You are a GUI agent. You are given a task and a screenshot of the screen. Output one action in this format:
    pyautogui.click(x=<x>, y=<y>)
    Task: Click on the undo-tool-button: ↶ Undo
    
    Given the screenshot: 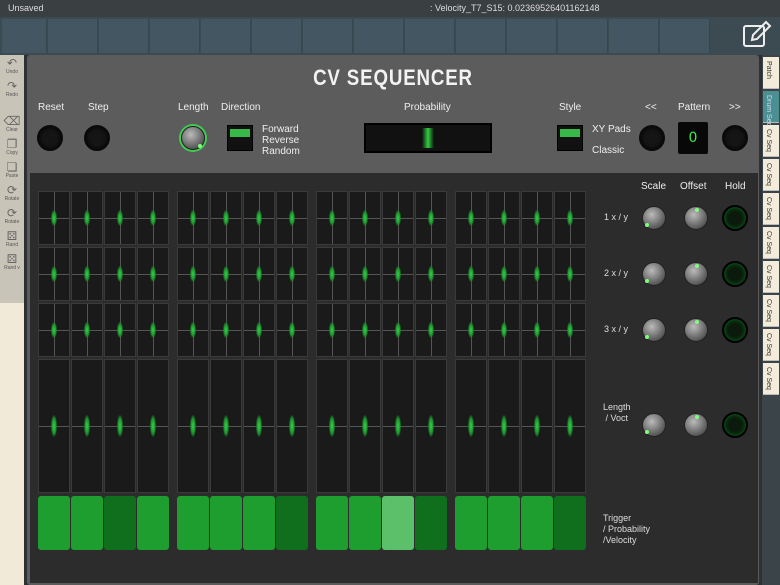 What is the action you would take?
    pyautogui.click(x=12, y=66)
    